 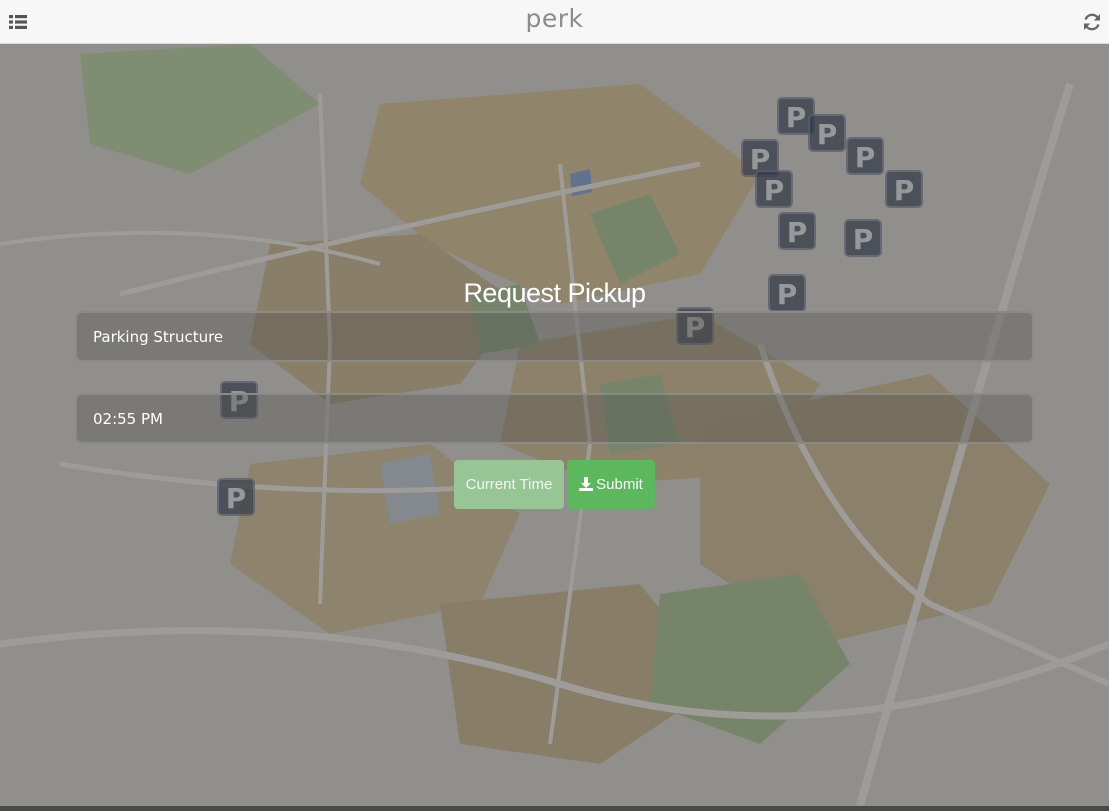 I want to click on request-pickup-title: Request Pickup, so click(x=554, y=293).